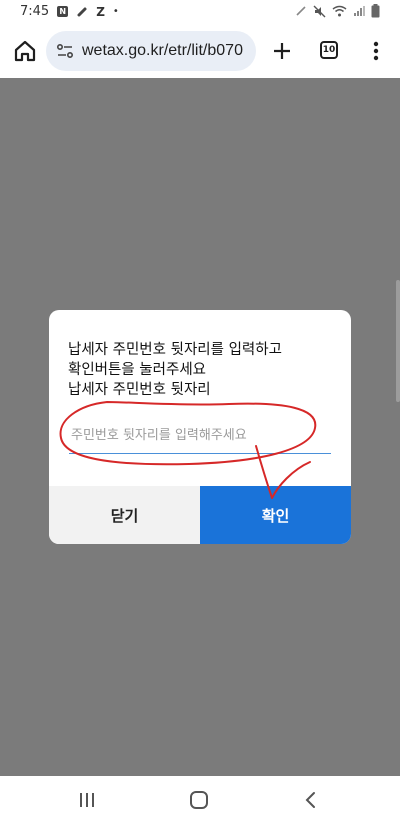 The image size is (400, 822). Describe the element at coordinates (137, 370) in the screenshot. I see `dialog-message-line: 확인버튼을 눌러주세요` at that location.